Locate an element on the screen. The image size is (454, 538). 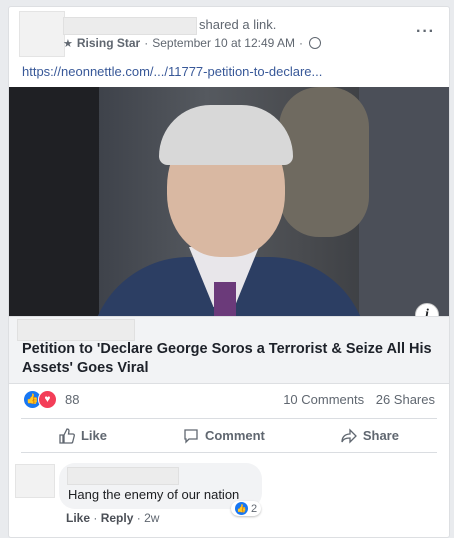
like-button-label: Like is located at coordinates (93, 435).